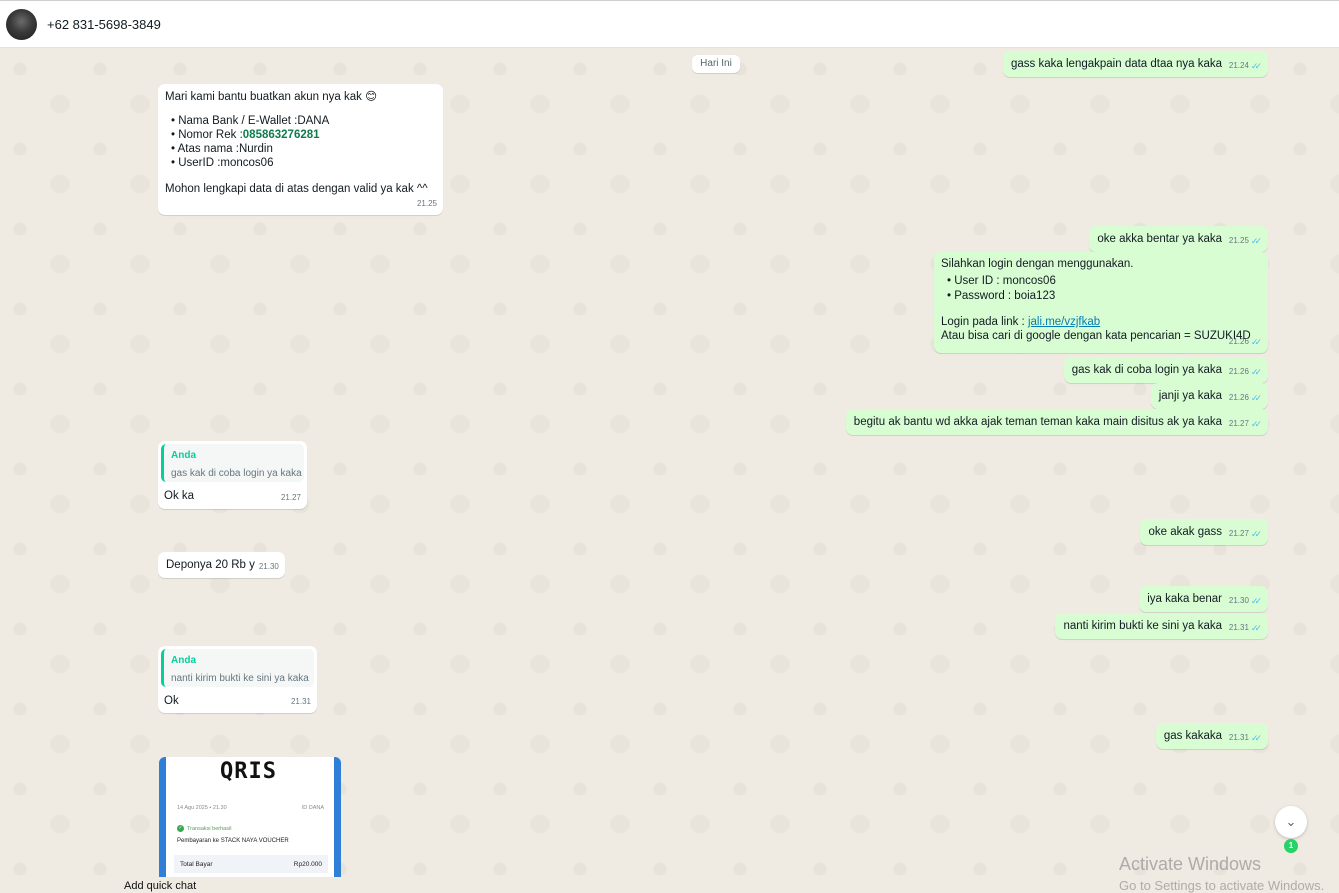  Describe the element at coordinates (210, 565) in the screenshot. I see `message-text: Deponya 20 Rb y` at that location.